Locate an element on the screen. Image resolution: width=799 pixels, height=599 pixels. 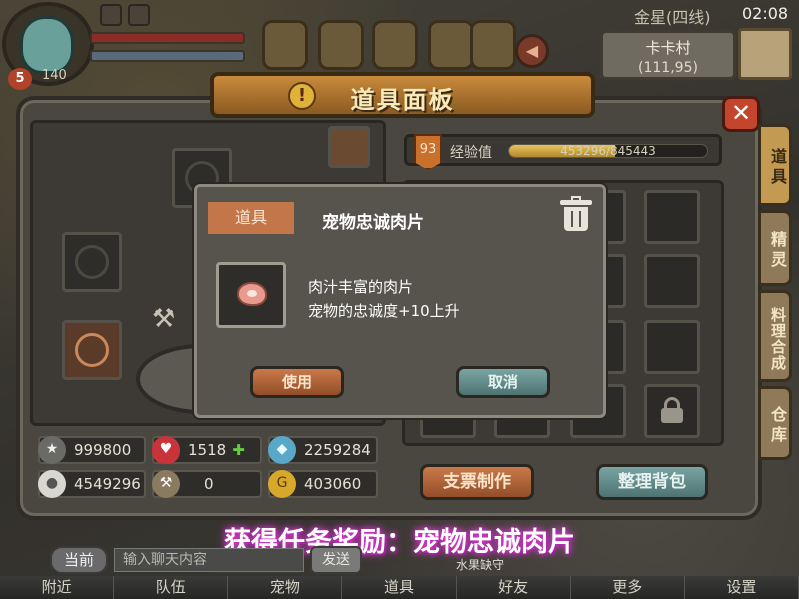
chat-bar: 当前 输入聊天内容 发送 水果缺守 is located at coordinates (399, 560).